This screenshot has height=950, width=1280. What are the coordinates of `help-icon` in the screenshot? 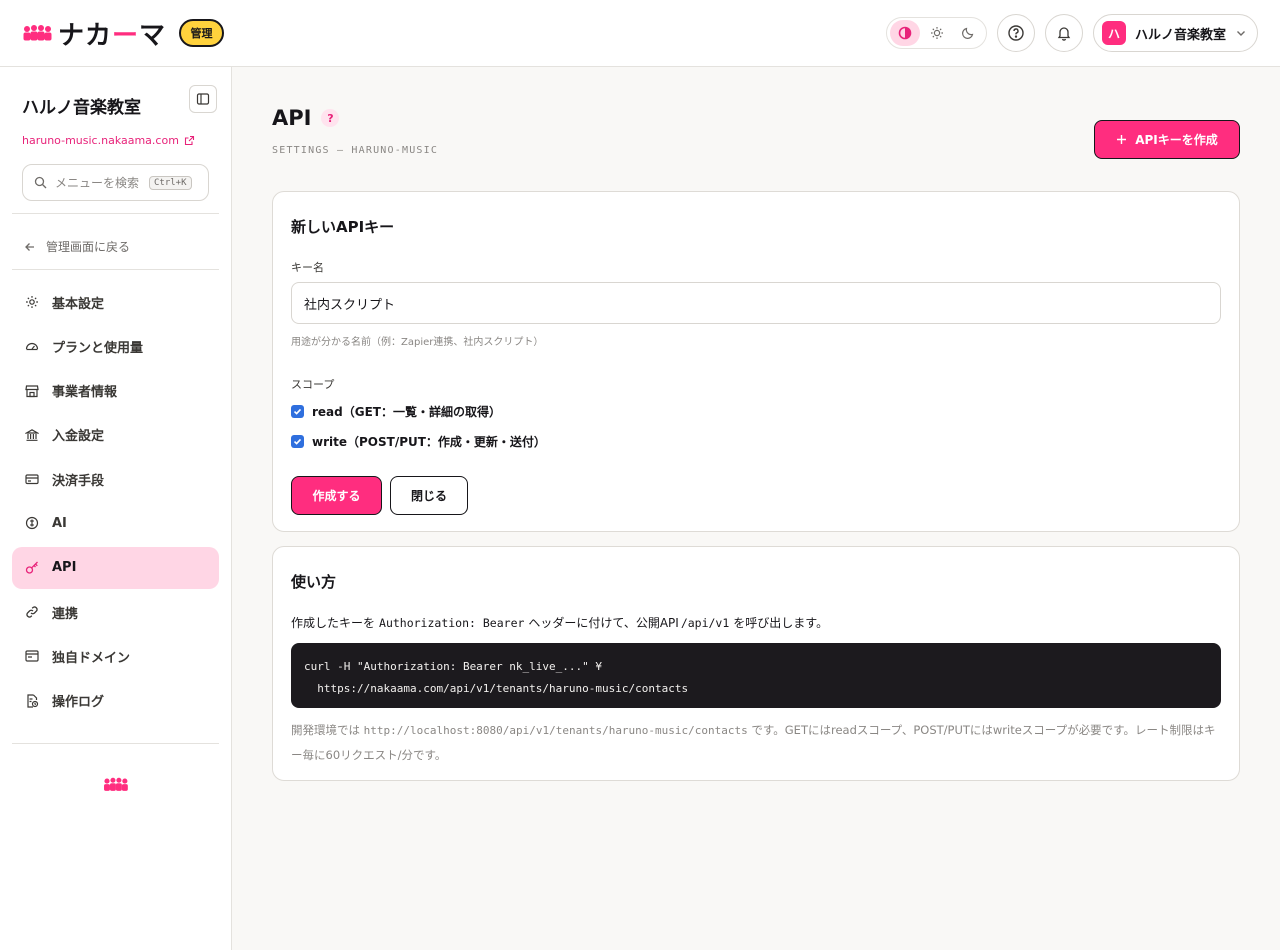 It's located at (1016, 33).